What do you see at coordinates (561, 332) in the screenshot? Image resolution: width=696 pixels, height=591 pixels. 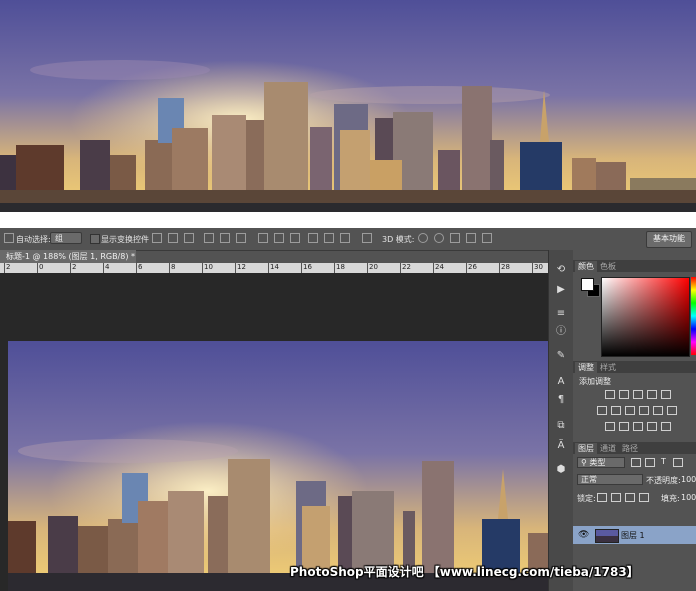 I see `info-icon: ⓘ` at bounding box center [561, 332].